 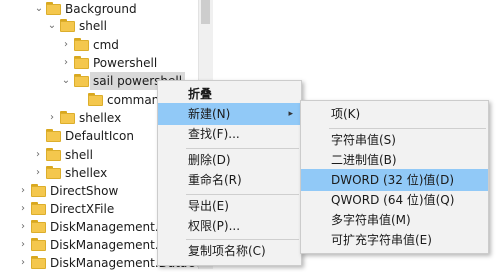 I want to click on menu-item-new: 新建(N) ▸, so click(x=229, y=114).